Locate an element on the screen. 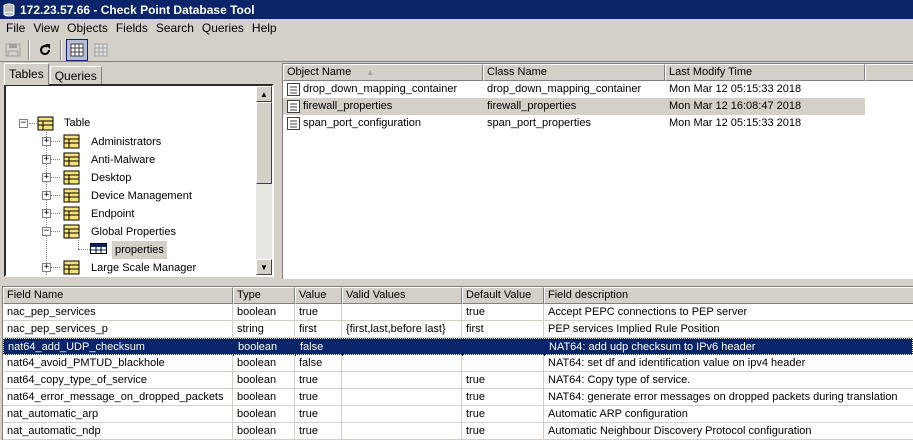 The height and width of the screenshot is (440, 913). field-default-value: first is located at coordinates (503, 329).